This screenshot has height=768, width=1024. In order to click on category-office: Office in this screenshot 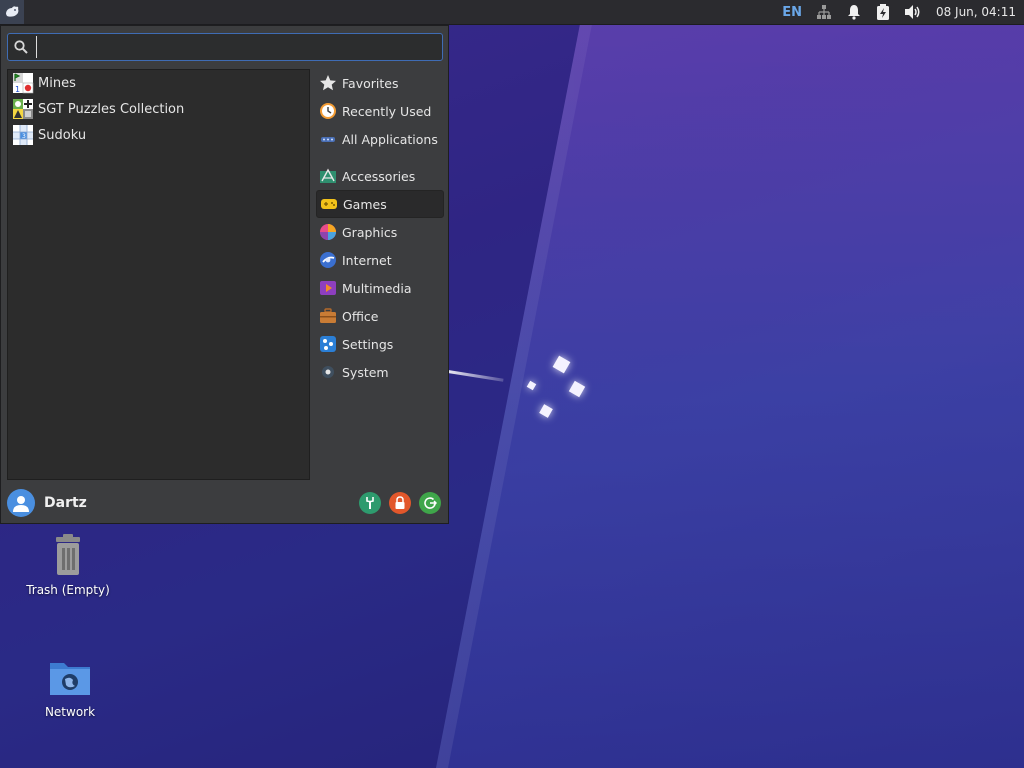, I will do `click(380, 316)`.